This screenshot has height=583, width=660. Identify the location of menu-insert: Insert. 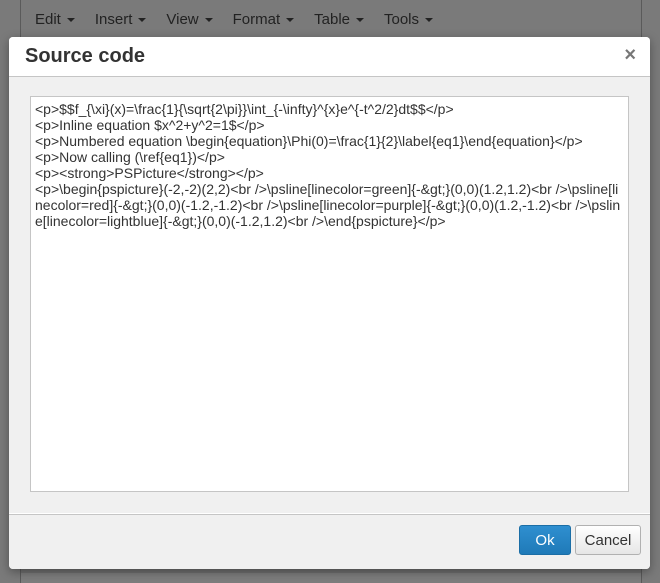
(121, 20).